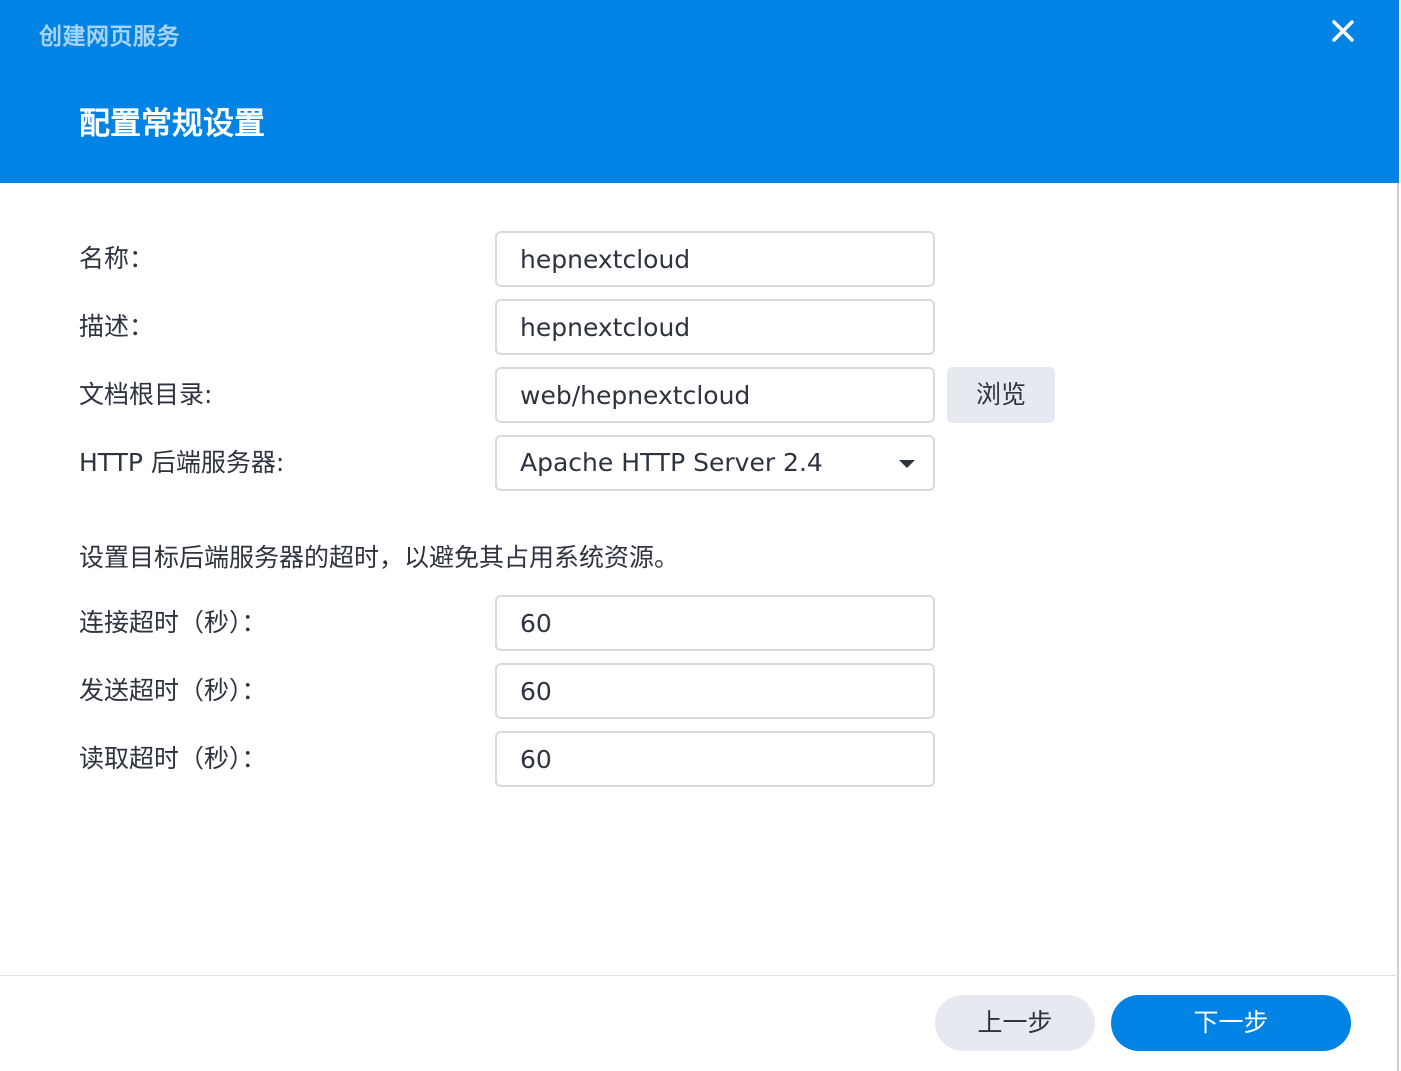 Image resolution: width=1401 pixels, height=1071 pixels. I want to click on send-timeout-input, so click(715, 691).